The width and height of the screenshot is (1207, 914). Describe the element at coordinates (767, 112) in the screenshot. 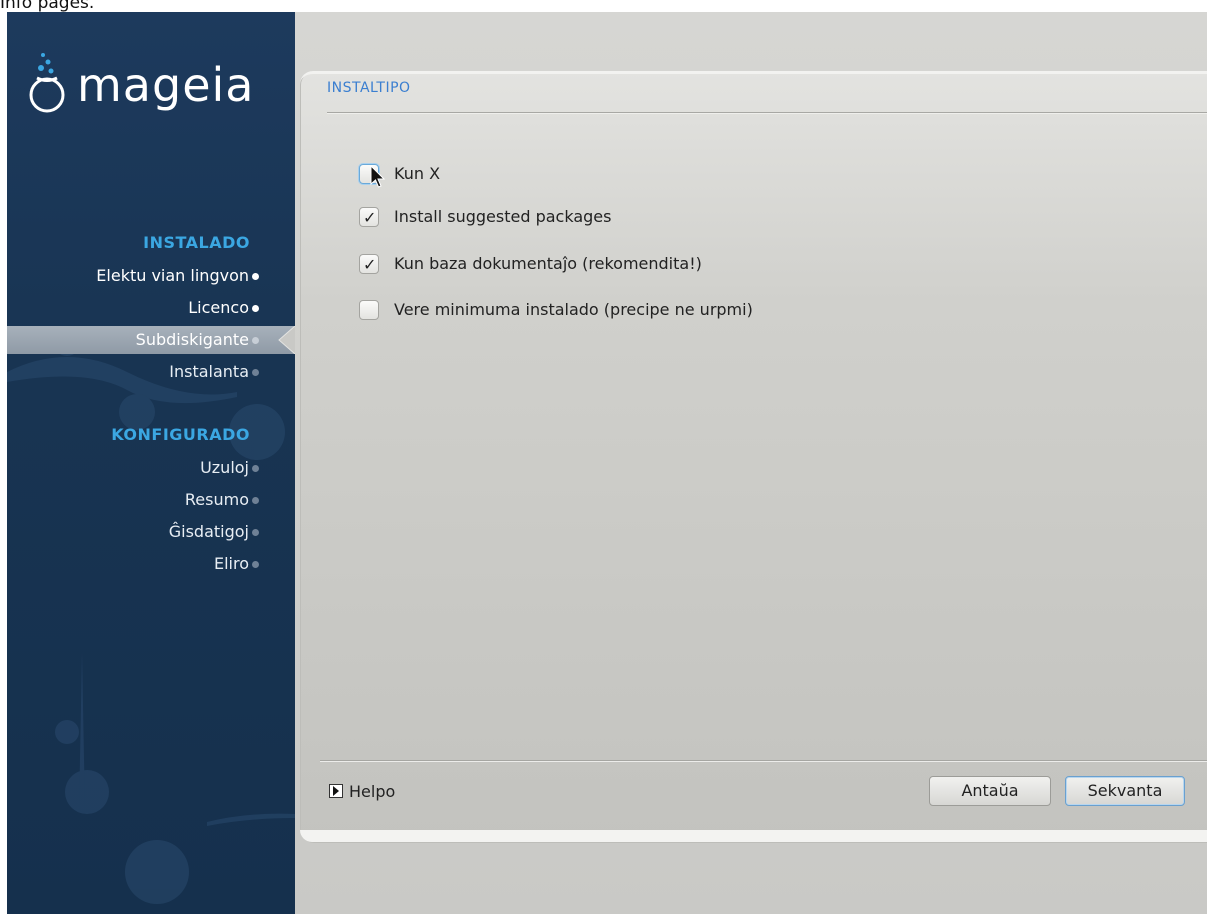

I see `title-divider` at that location.